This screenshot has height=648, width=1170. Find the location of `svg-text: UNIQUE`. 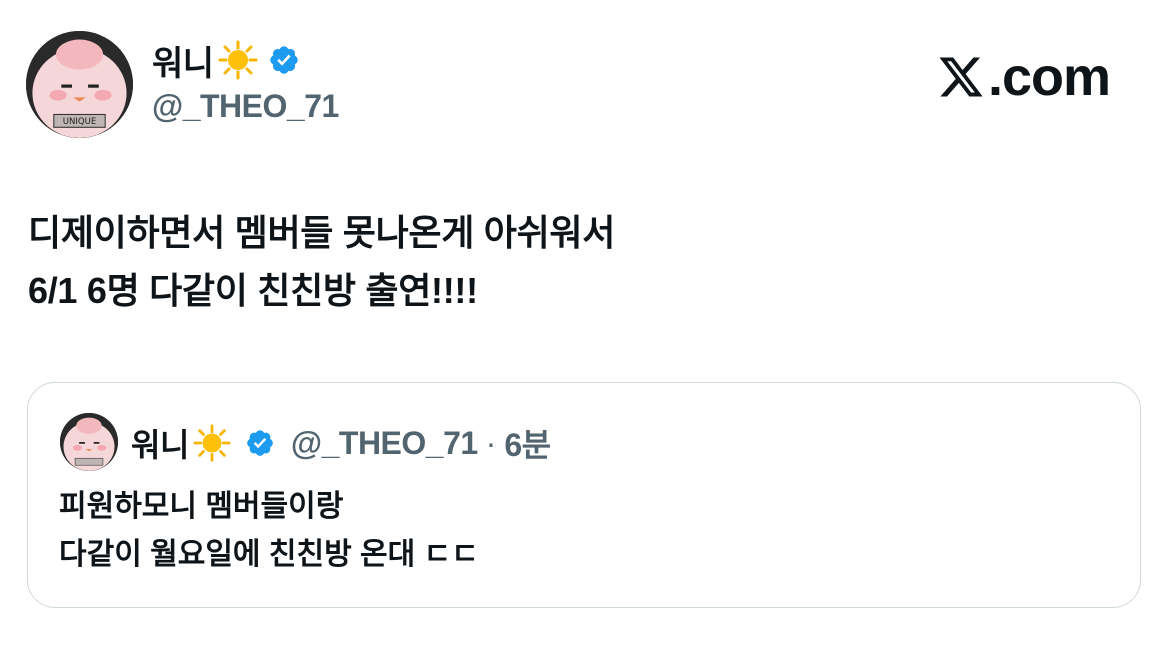

svg-text: UNIQUE is located at coordinates (80, 122).